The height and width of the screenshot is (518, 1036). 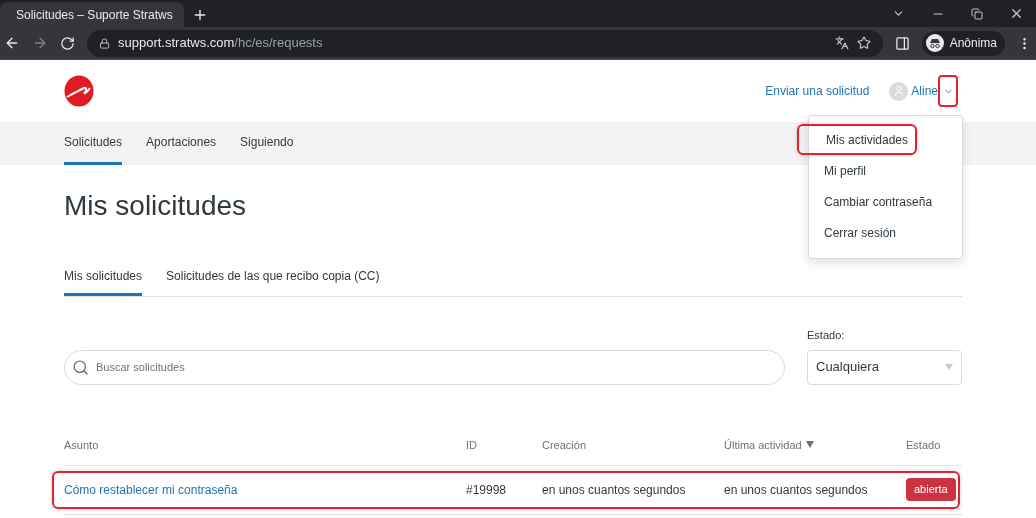 I want to click on request-link: Cómo restablecer mi contraseña, so click(x=265, y=489).